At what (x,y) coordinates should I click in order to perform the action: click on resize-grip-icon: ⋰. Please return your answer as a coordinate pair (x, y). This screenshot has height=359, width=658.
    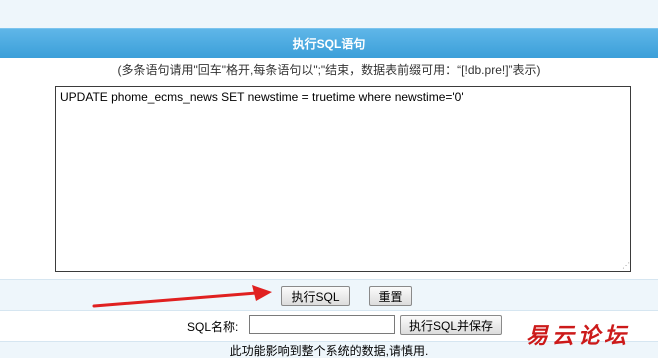
    Looking at the image, I should click on (626, 266).